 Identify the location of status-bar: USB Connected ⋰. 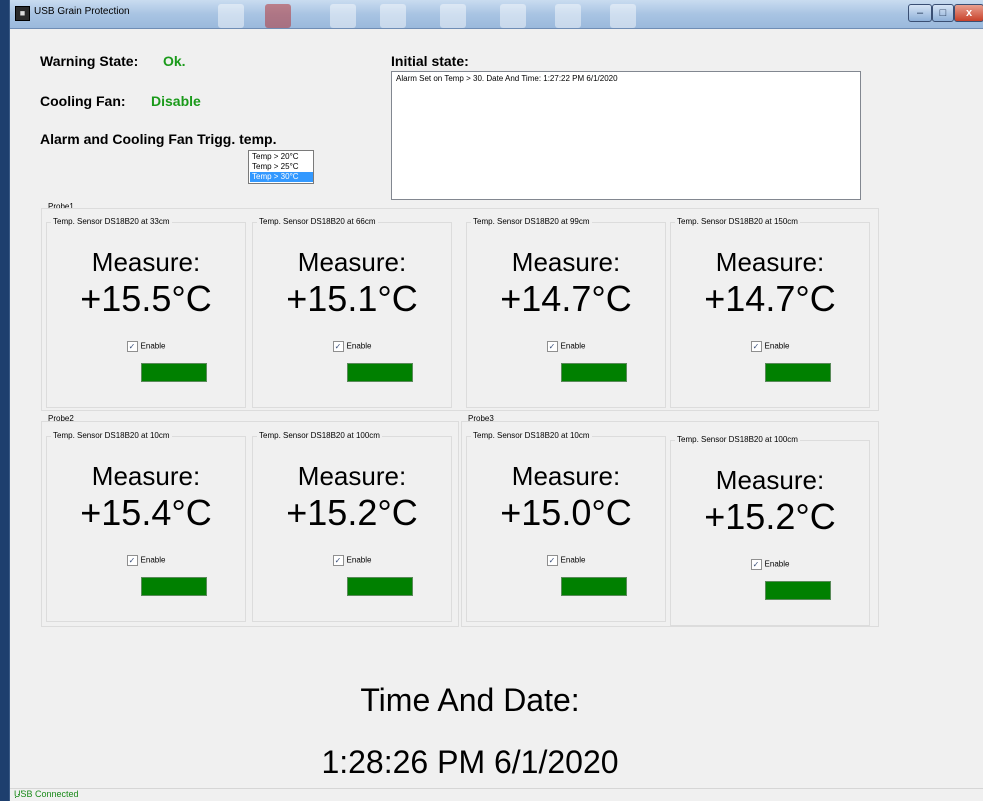
(496, 794).